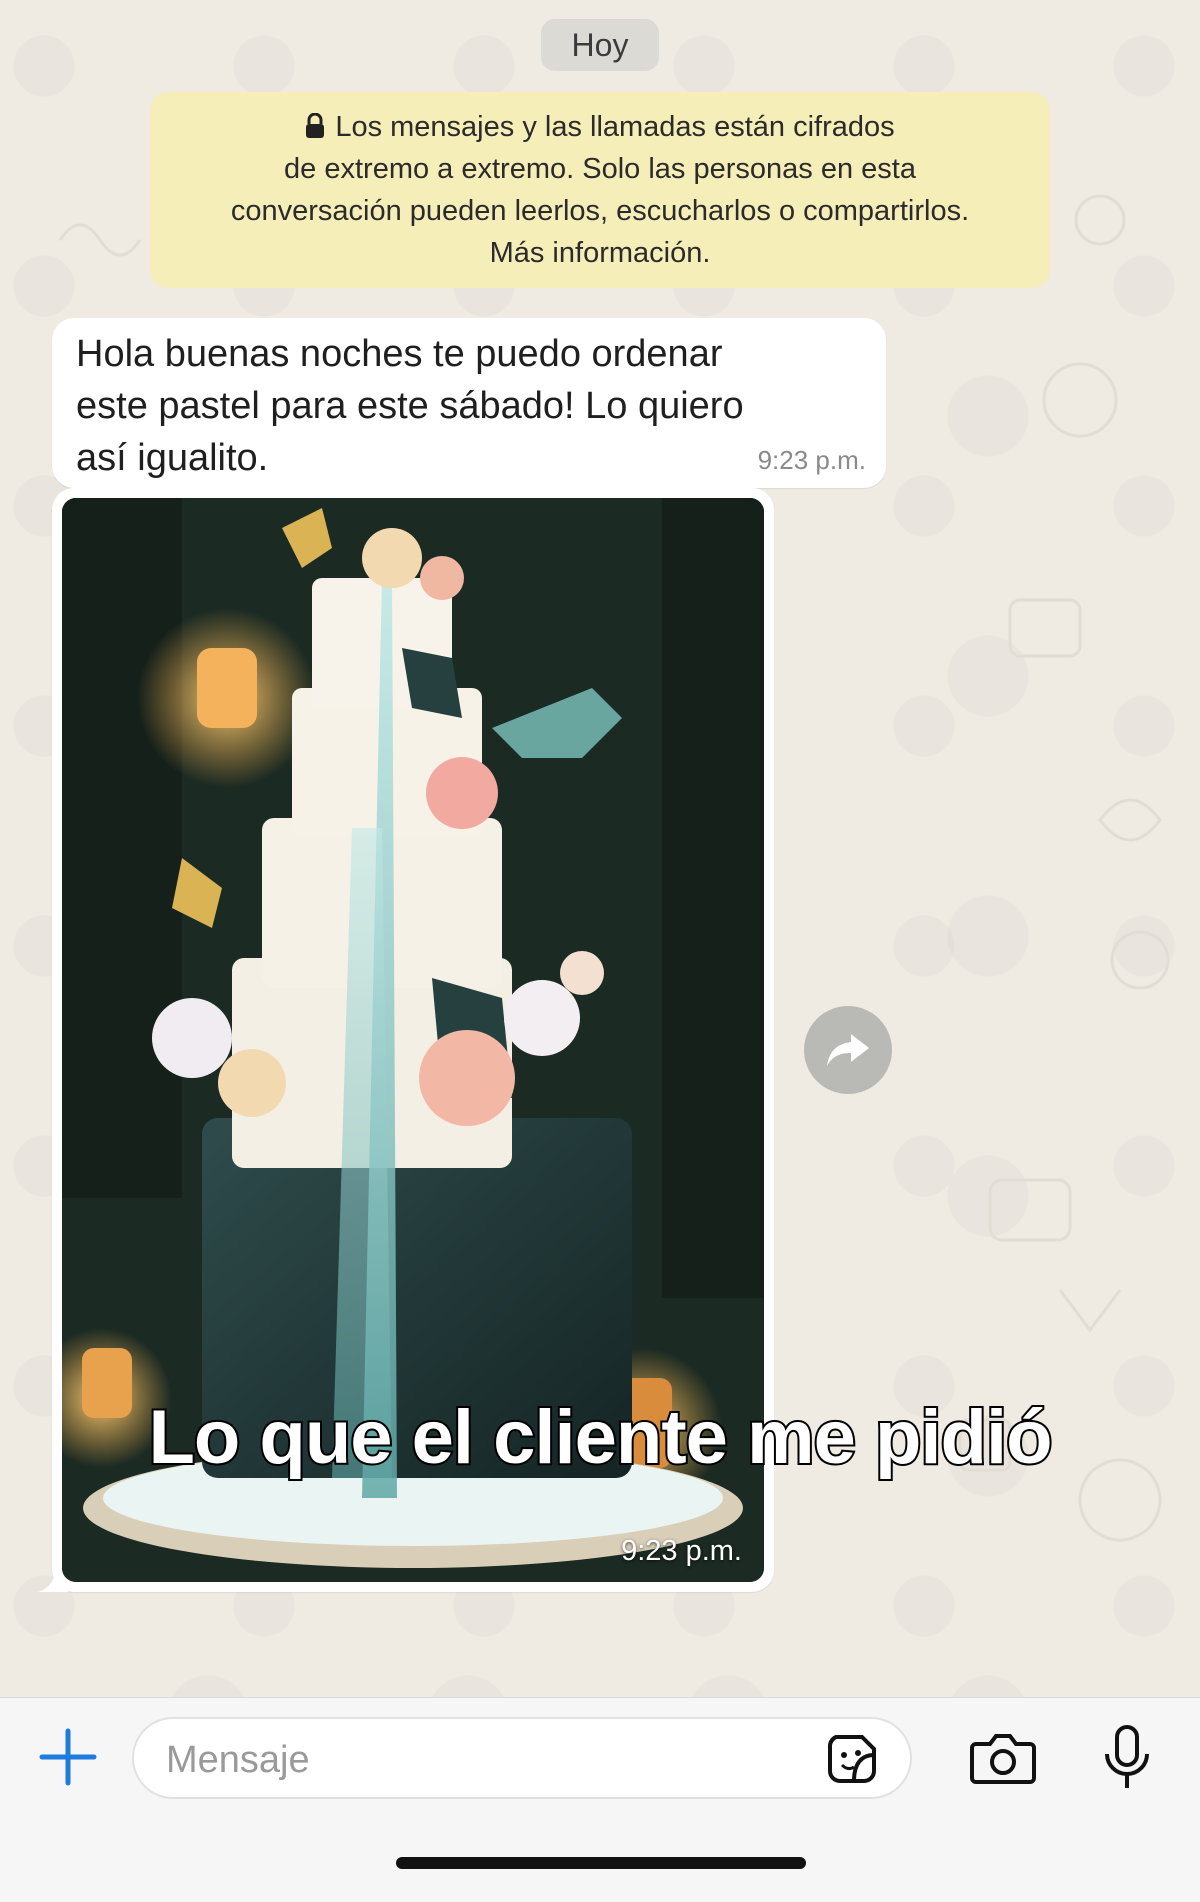 The height and width of the screenshot is (1902, 1200). What do you see at coordinates (681, 1551) in the screenshot?
I see `image-timestamp: 9:23 p.m.` at bounding box center [681, 1551].